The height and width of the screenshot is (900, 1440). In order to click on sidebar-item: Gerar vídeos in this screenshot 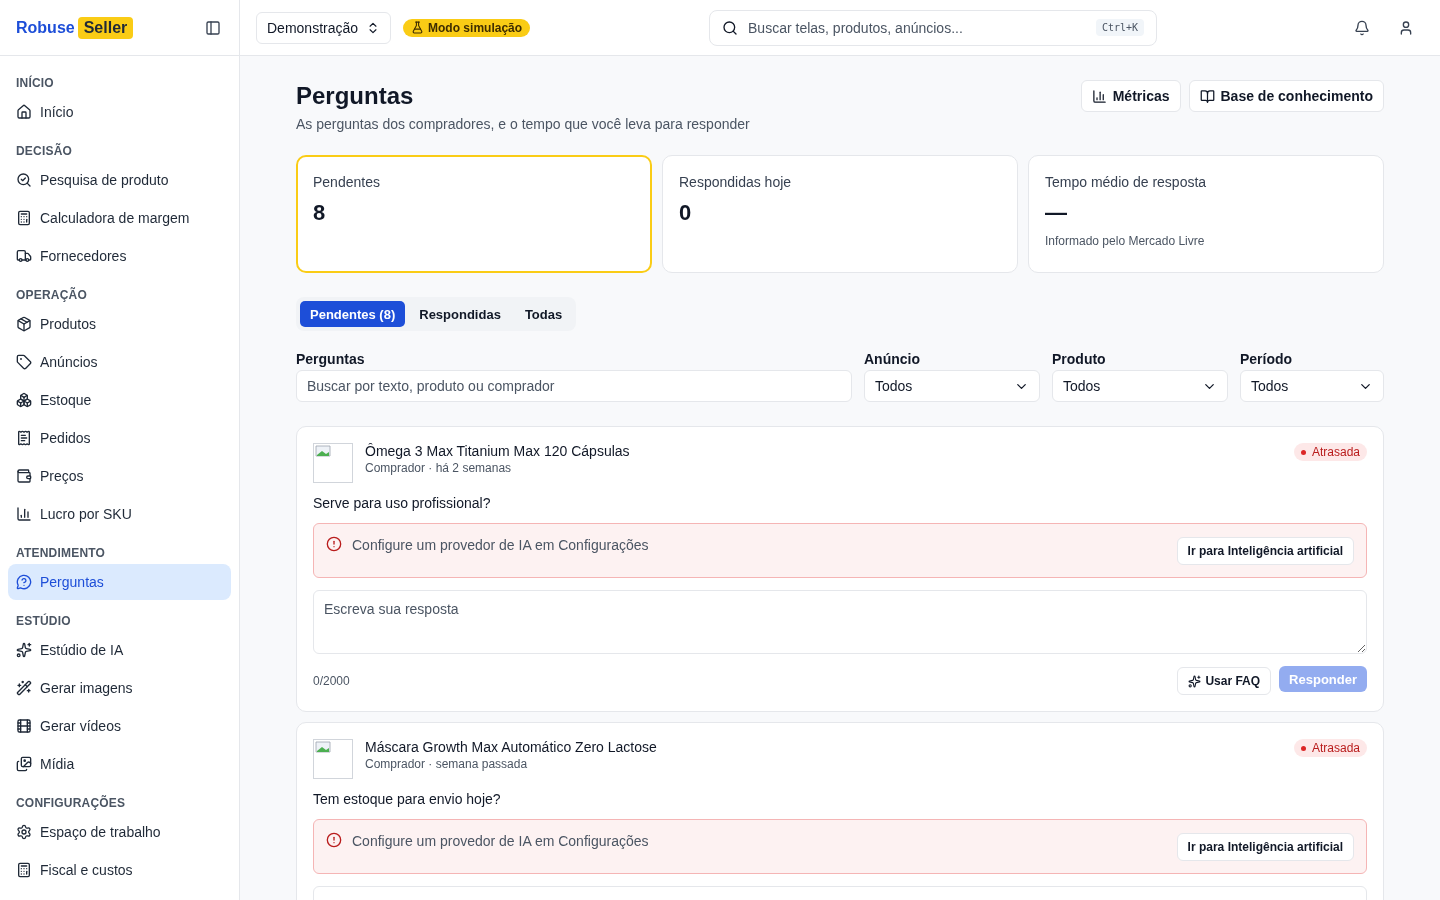, I will do `click(119, 726)`.